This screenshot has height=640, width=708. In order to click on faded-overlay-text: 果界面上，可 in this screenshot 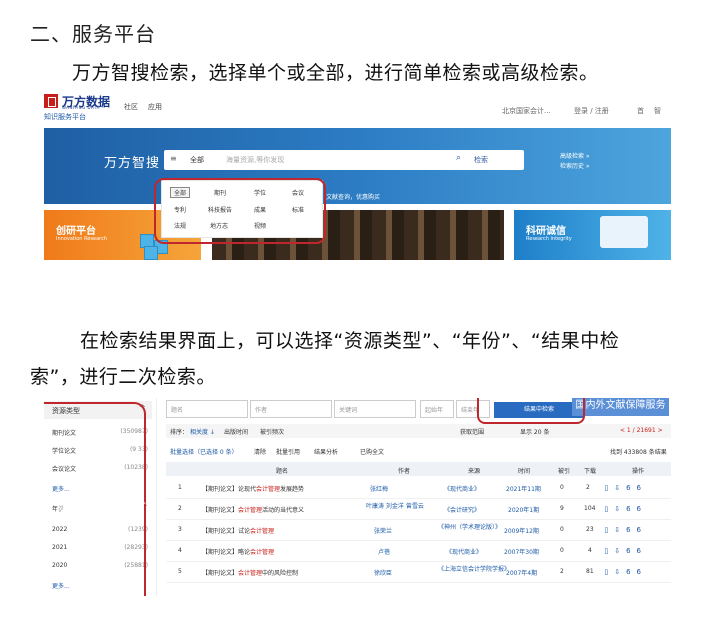, I will do `click(101, 509)`.